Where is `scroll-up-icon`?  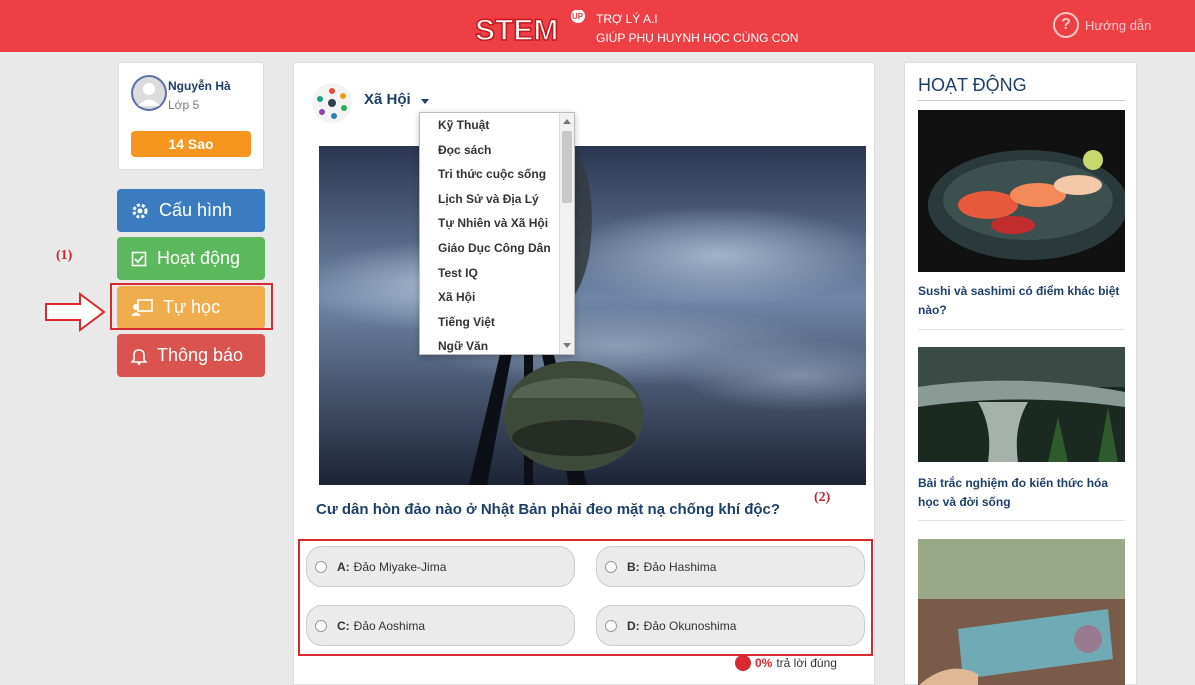
scroll-up-icon is located at coordinates (567, 121).